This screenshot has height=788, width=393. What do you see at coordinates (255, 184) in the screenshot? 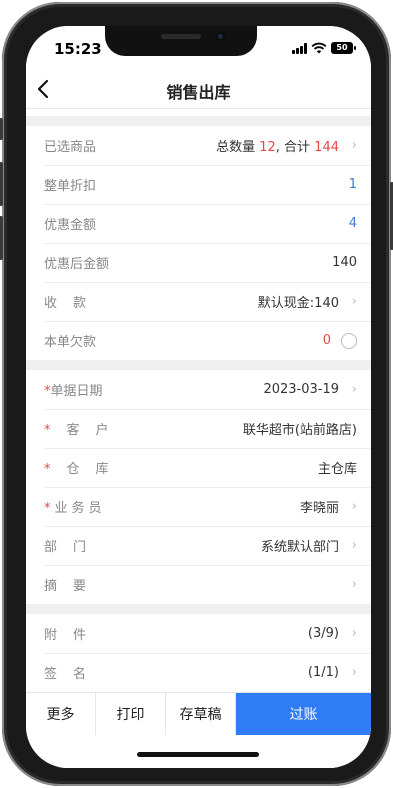
I see `discount-value: 1` at bounding box center [255, 184].